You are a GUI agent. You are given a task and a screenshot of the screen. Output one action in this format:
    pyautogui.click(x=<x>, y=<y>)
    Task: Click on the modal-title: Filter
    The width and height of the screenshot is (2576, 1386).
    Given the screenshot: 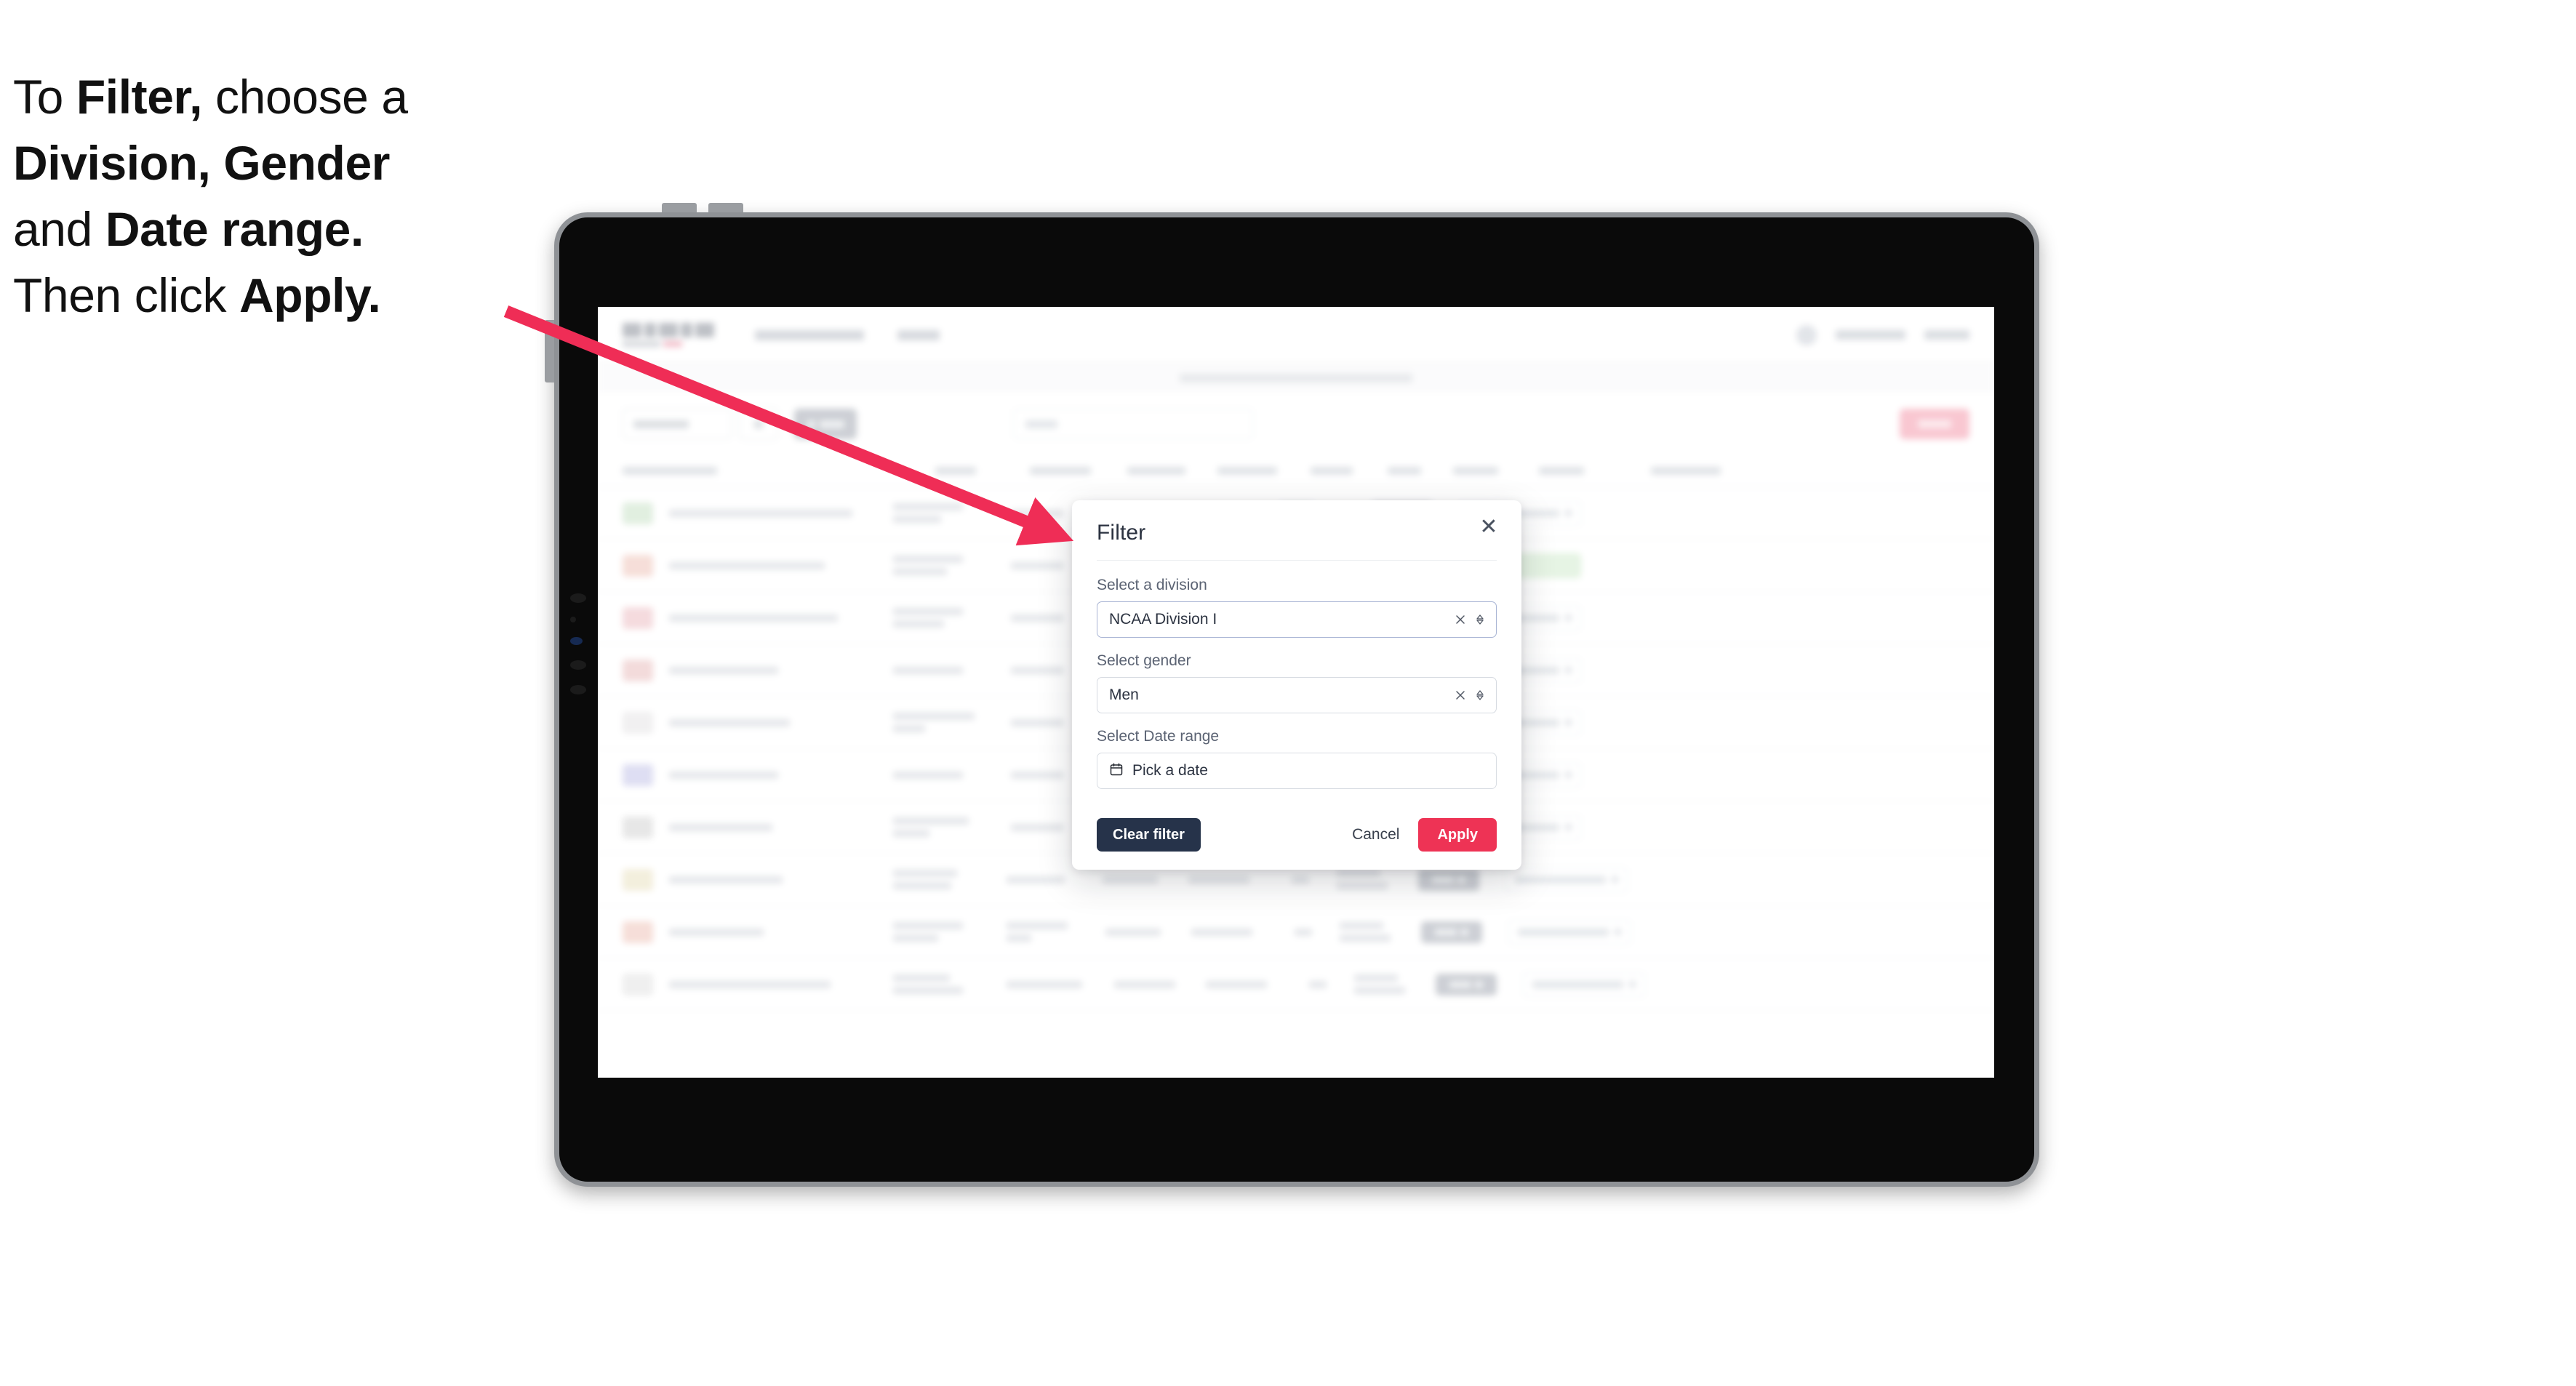 What is the action you would take?
    pyautogui.click(x=1121, y=533)
    